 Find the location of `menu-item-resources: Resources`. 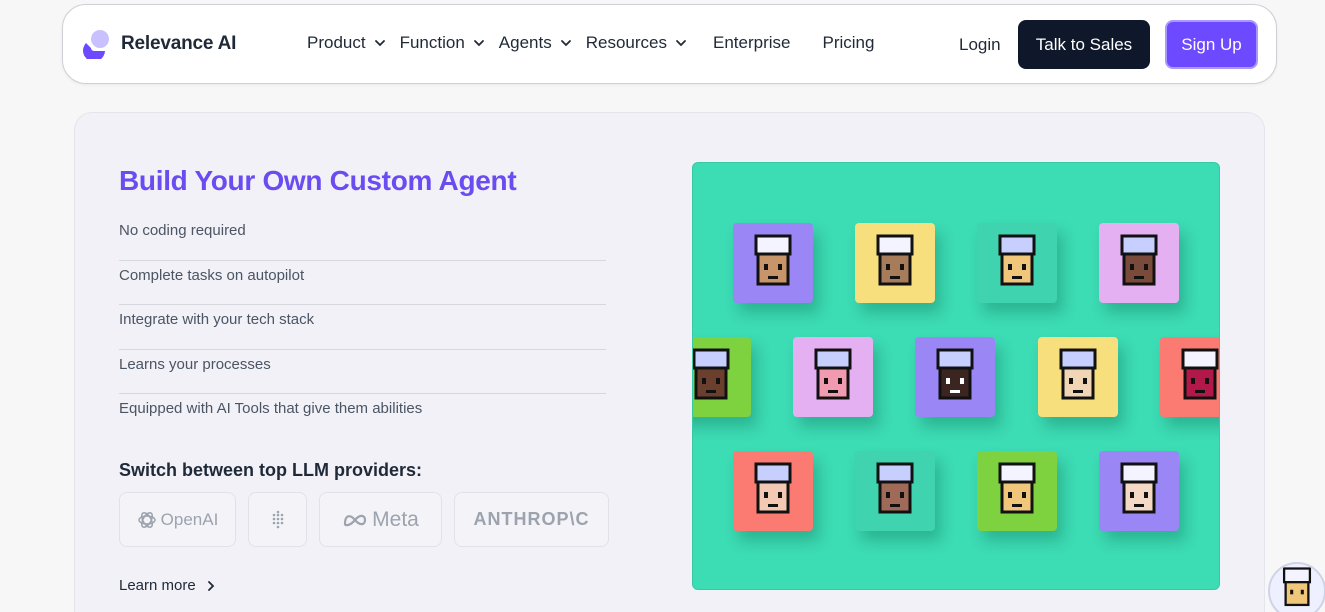

menu-item-resources: Resources is located at coordinates (636, 43).